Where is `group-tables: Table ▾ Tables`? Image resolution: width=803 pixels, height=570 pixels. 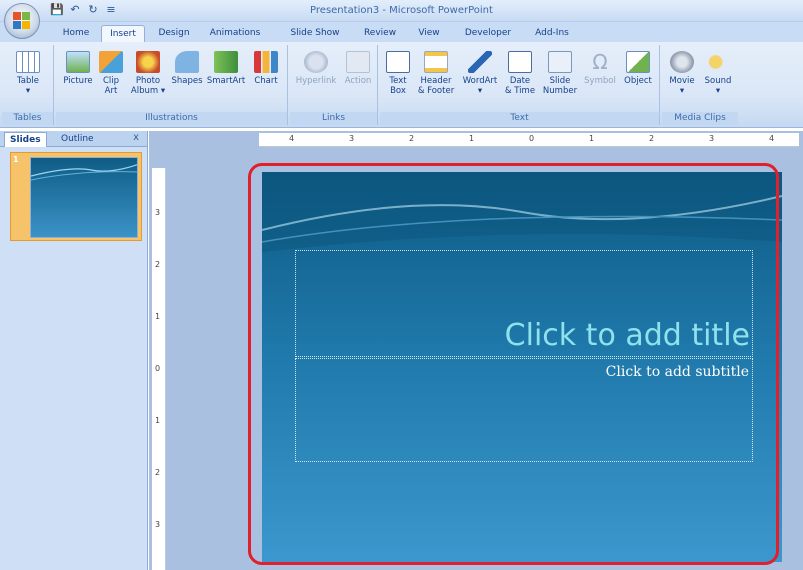 group-tables: Table ▾ Tables is located at coordinates (28, 85).